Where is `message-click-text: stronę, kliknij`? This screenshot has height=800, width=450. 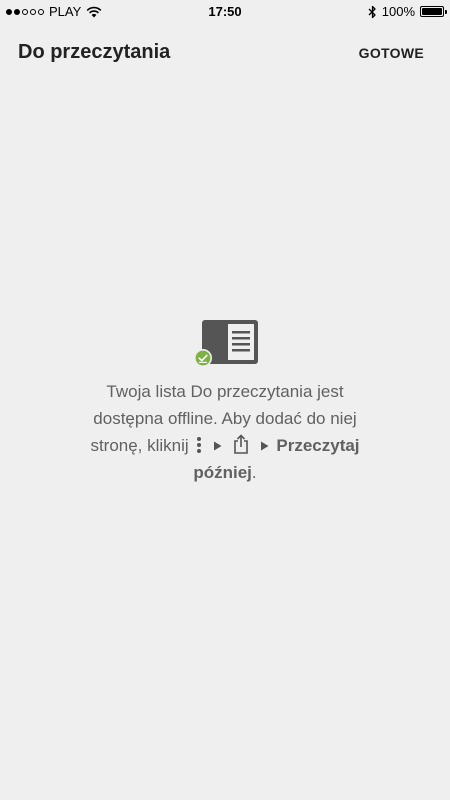
message-click-text: stronę, kliknij is located at coordinates (139, 445).